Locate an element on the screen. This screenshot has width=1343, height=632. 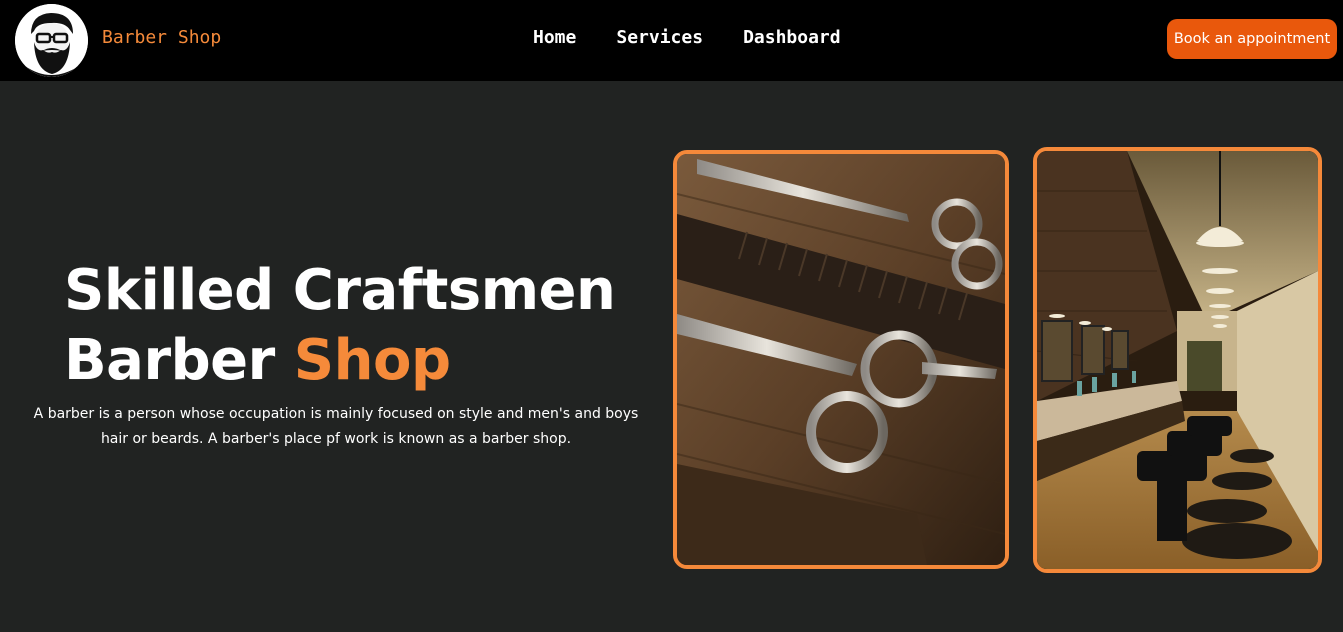
nav-link-dashboard: Dashboard is located at coordinates (792, 38).